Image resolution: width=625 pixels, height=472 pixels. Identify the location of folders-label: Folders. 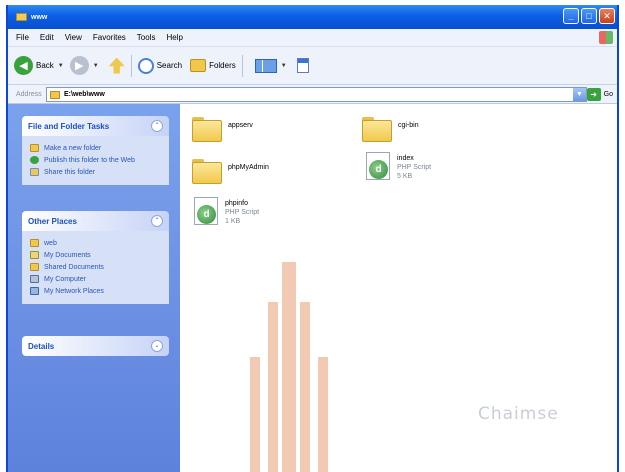
(222, 65).